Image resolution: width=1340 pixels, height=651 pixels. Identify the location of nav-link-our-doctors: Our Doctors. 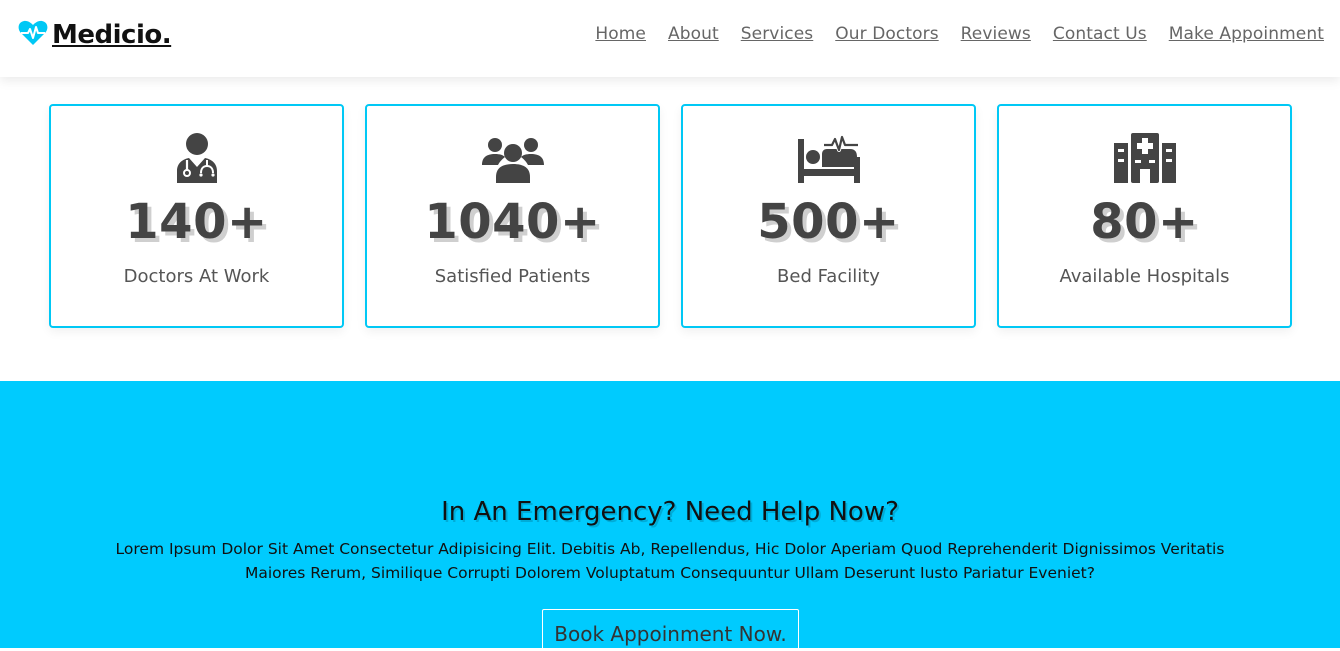
(886, 34).